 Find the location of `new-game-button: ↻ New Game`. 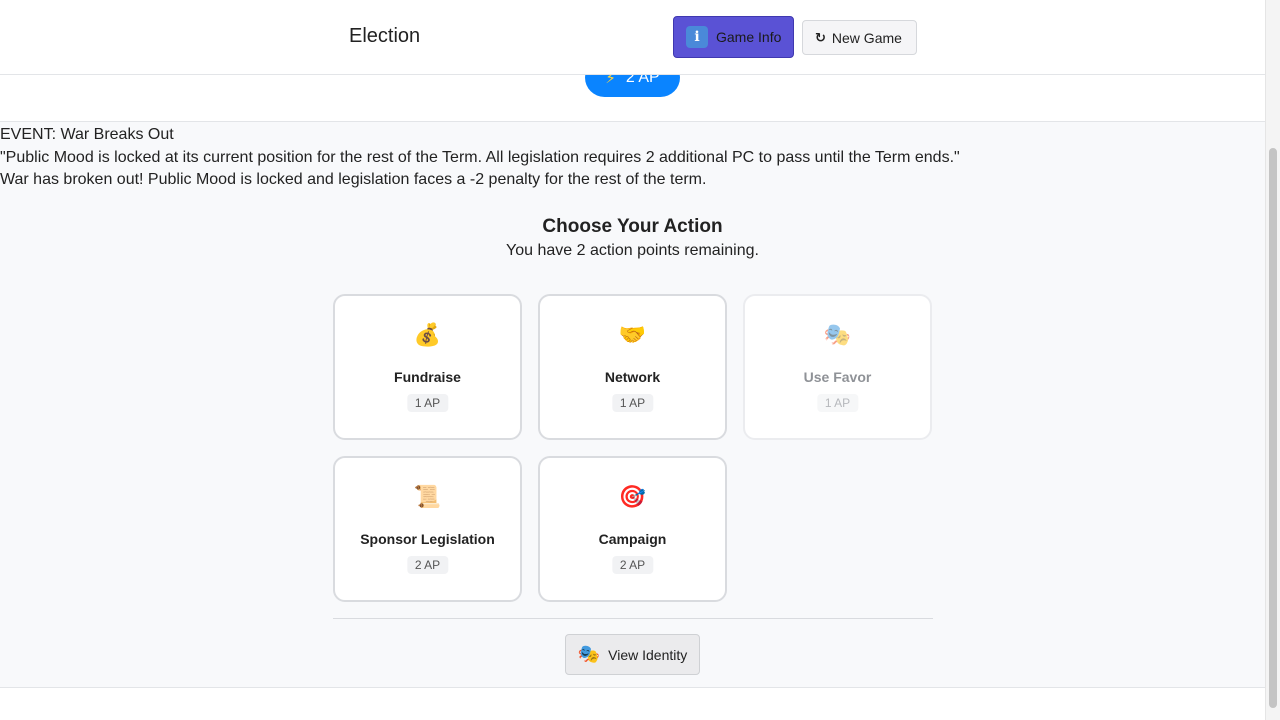

new-game-button: ↻ New Game is located at coordinates (859, 37).